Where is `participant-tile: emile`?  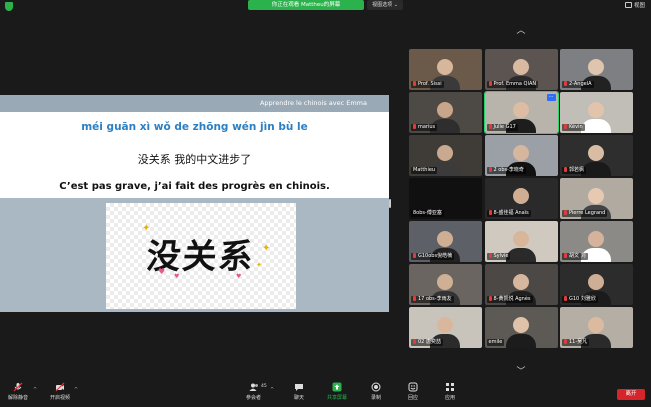 participant-tile: emile is located at coordinates (521, 327).